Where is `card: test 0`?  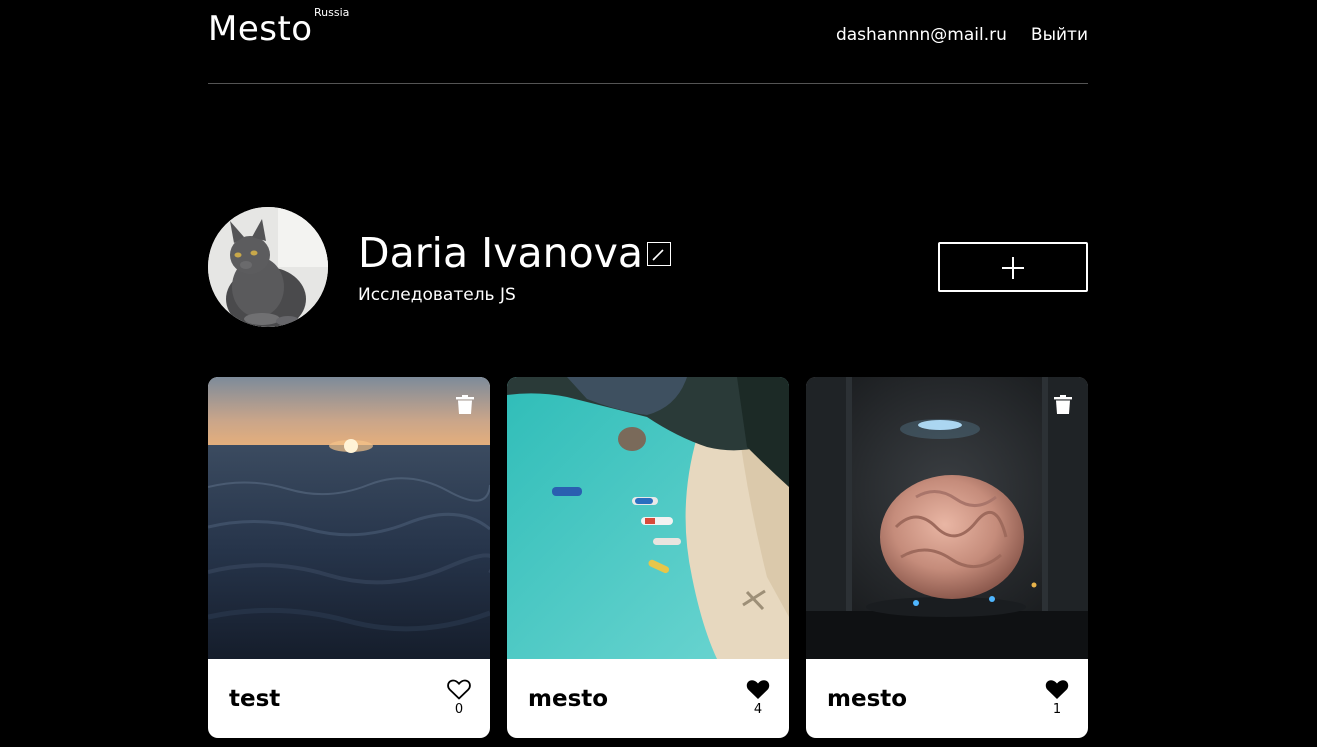 card: test 0 is located at coordinates (349, 557).